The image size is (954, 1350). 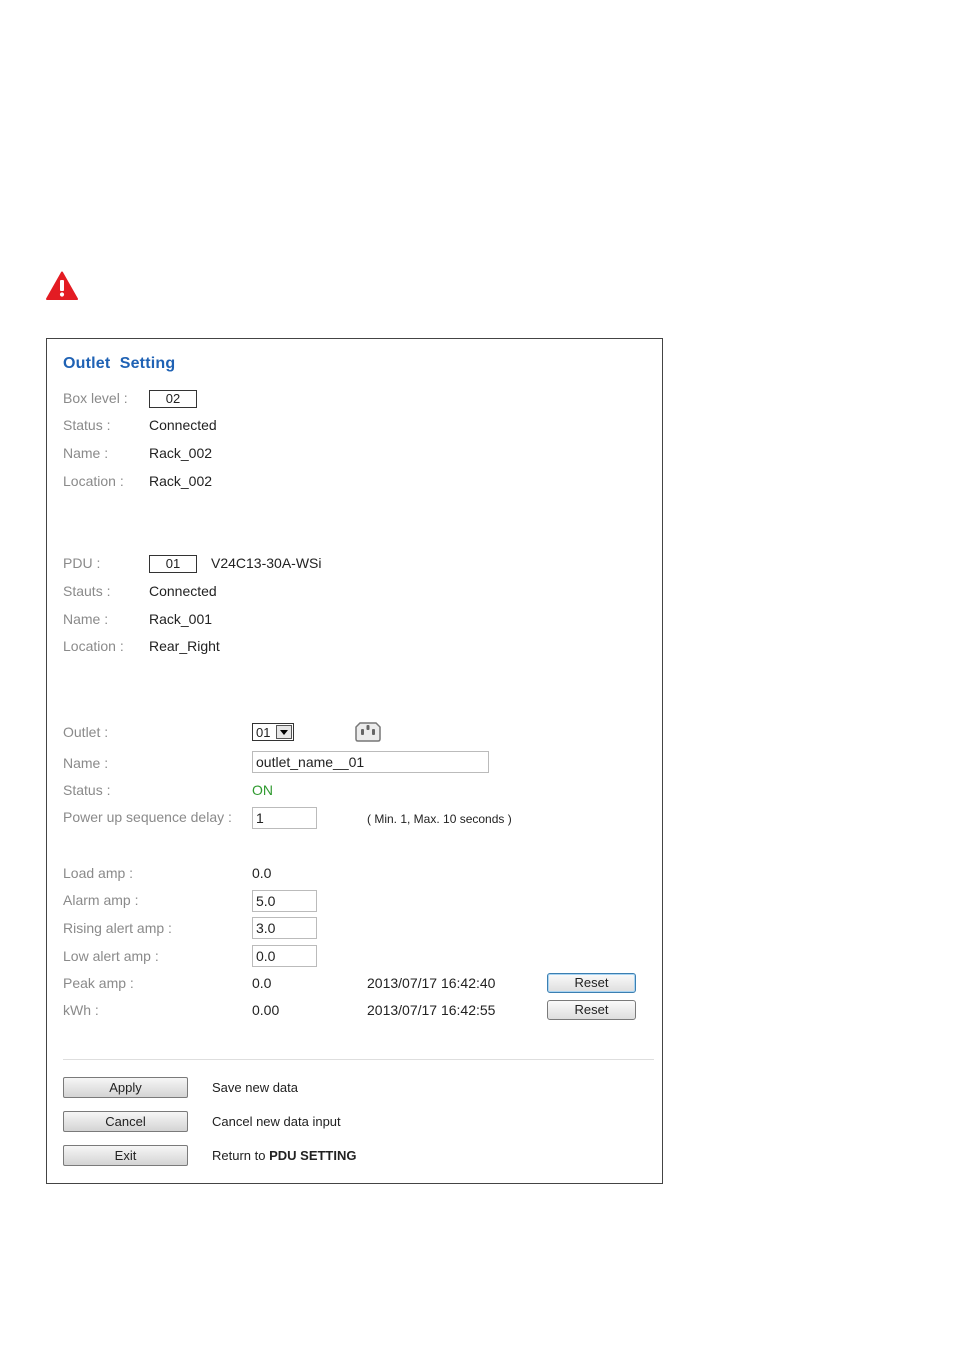 I want to click on kwh-reset-button: Reset, so click(x=591, y=1010).